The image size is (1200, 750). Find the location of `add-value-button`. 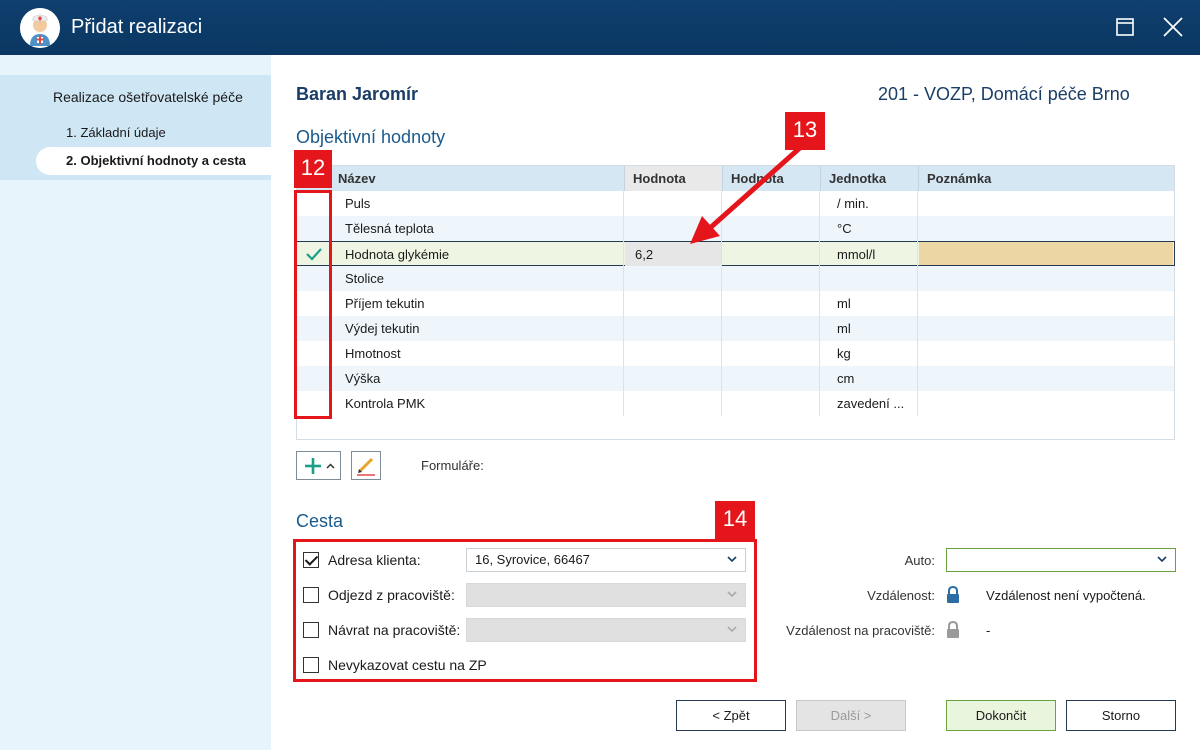

add-value-button is located at coordinates (318, 465).